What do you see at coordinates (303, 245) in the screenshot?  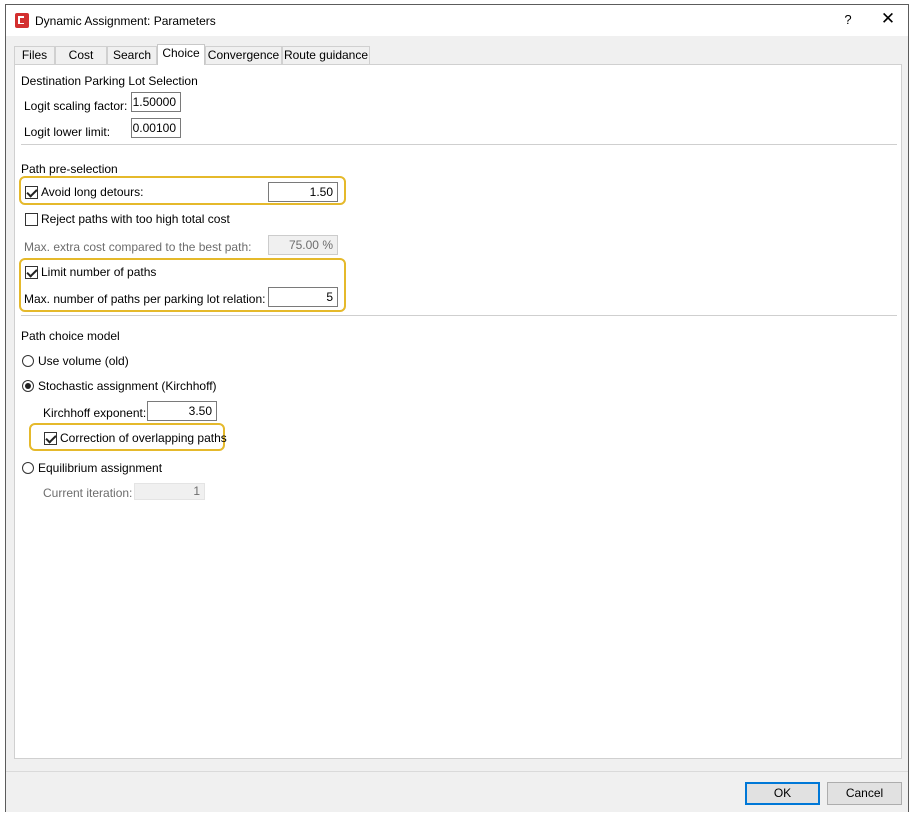 I see `max-extra-cost-input: 75.00 %` at bounding box center [303, 245].